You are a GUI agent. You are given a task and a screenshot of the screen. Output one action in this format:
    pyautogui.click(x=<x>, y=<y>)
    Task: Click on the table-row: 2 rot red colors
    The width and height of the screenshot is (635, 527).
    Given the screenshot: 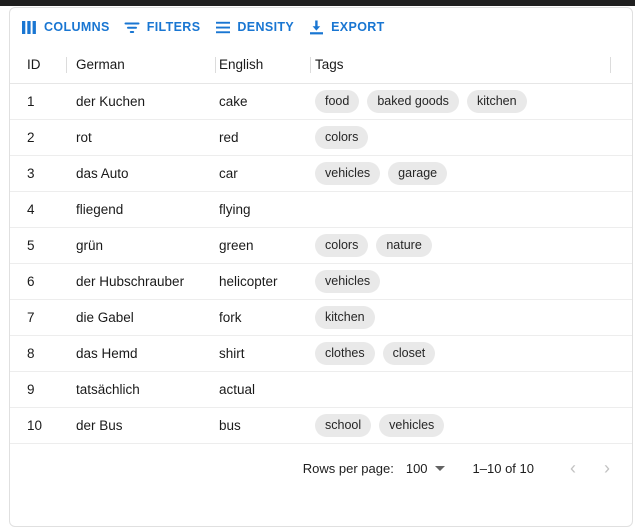 What is the action you would take?
    pyautogui.click(x=321, y=138)
    